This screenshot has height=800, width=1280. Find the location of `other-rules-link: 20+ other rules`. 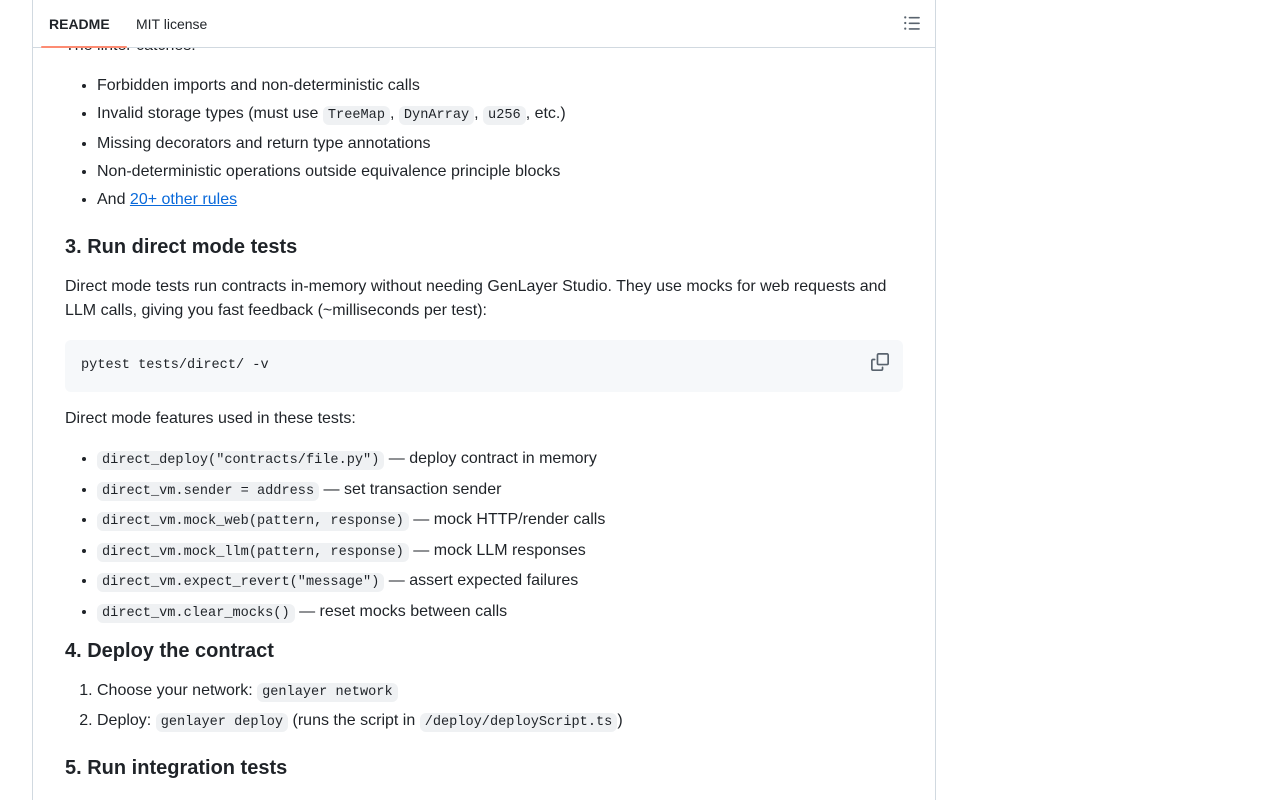

other-rules-link: 20+ other rules is located at coordinates (183, 199).